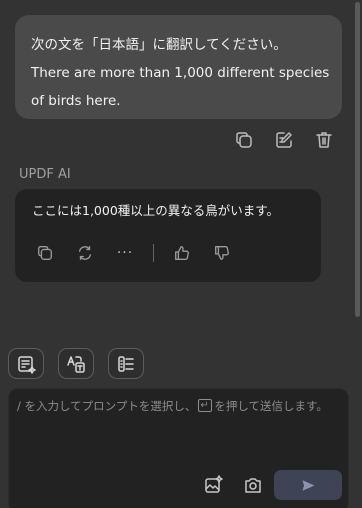 The image size is (362, 508). What do you see at coordinates (107, 406) in the screenshot?
I see `placeholder-part-1: / を入力してプロンプトを選択し、` at bounding box center [107, 406].